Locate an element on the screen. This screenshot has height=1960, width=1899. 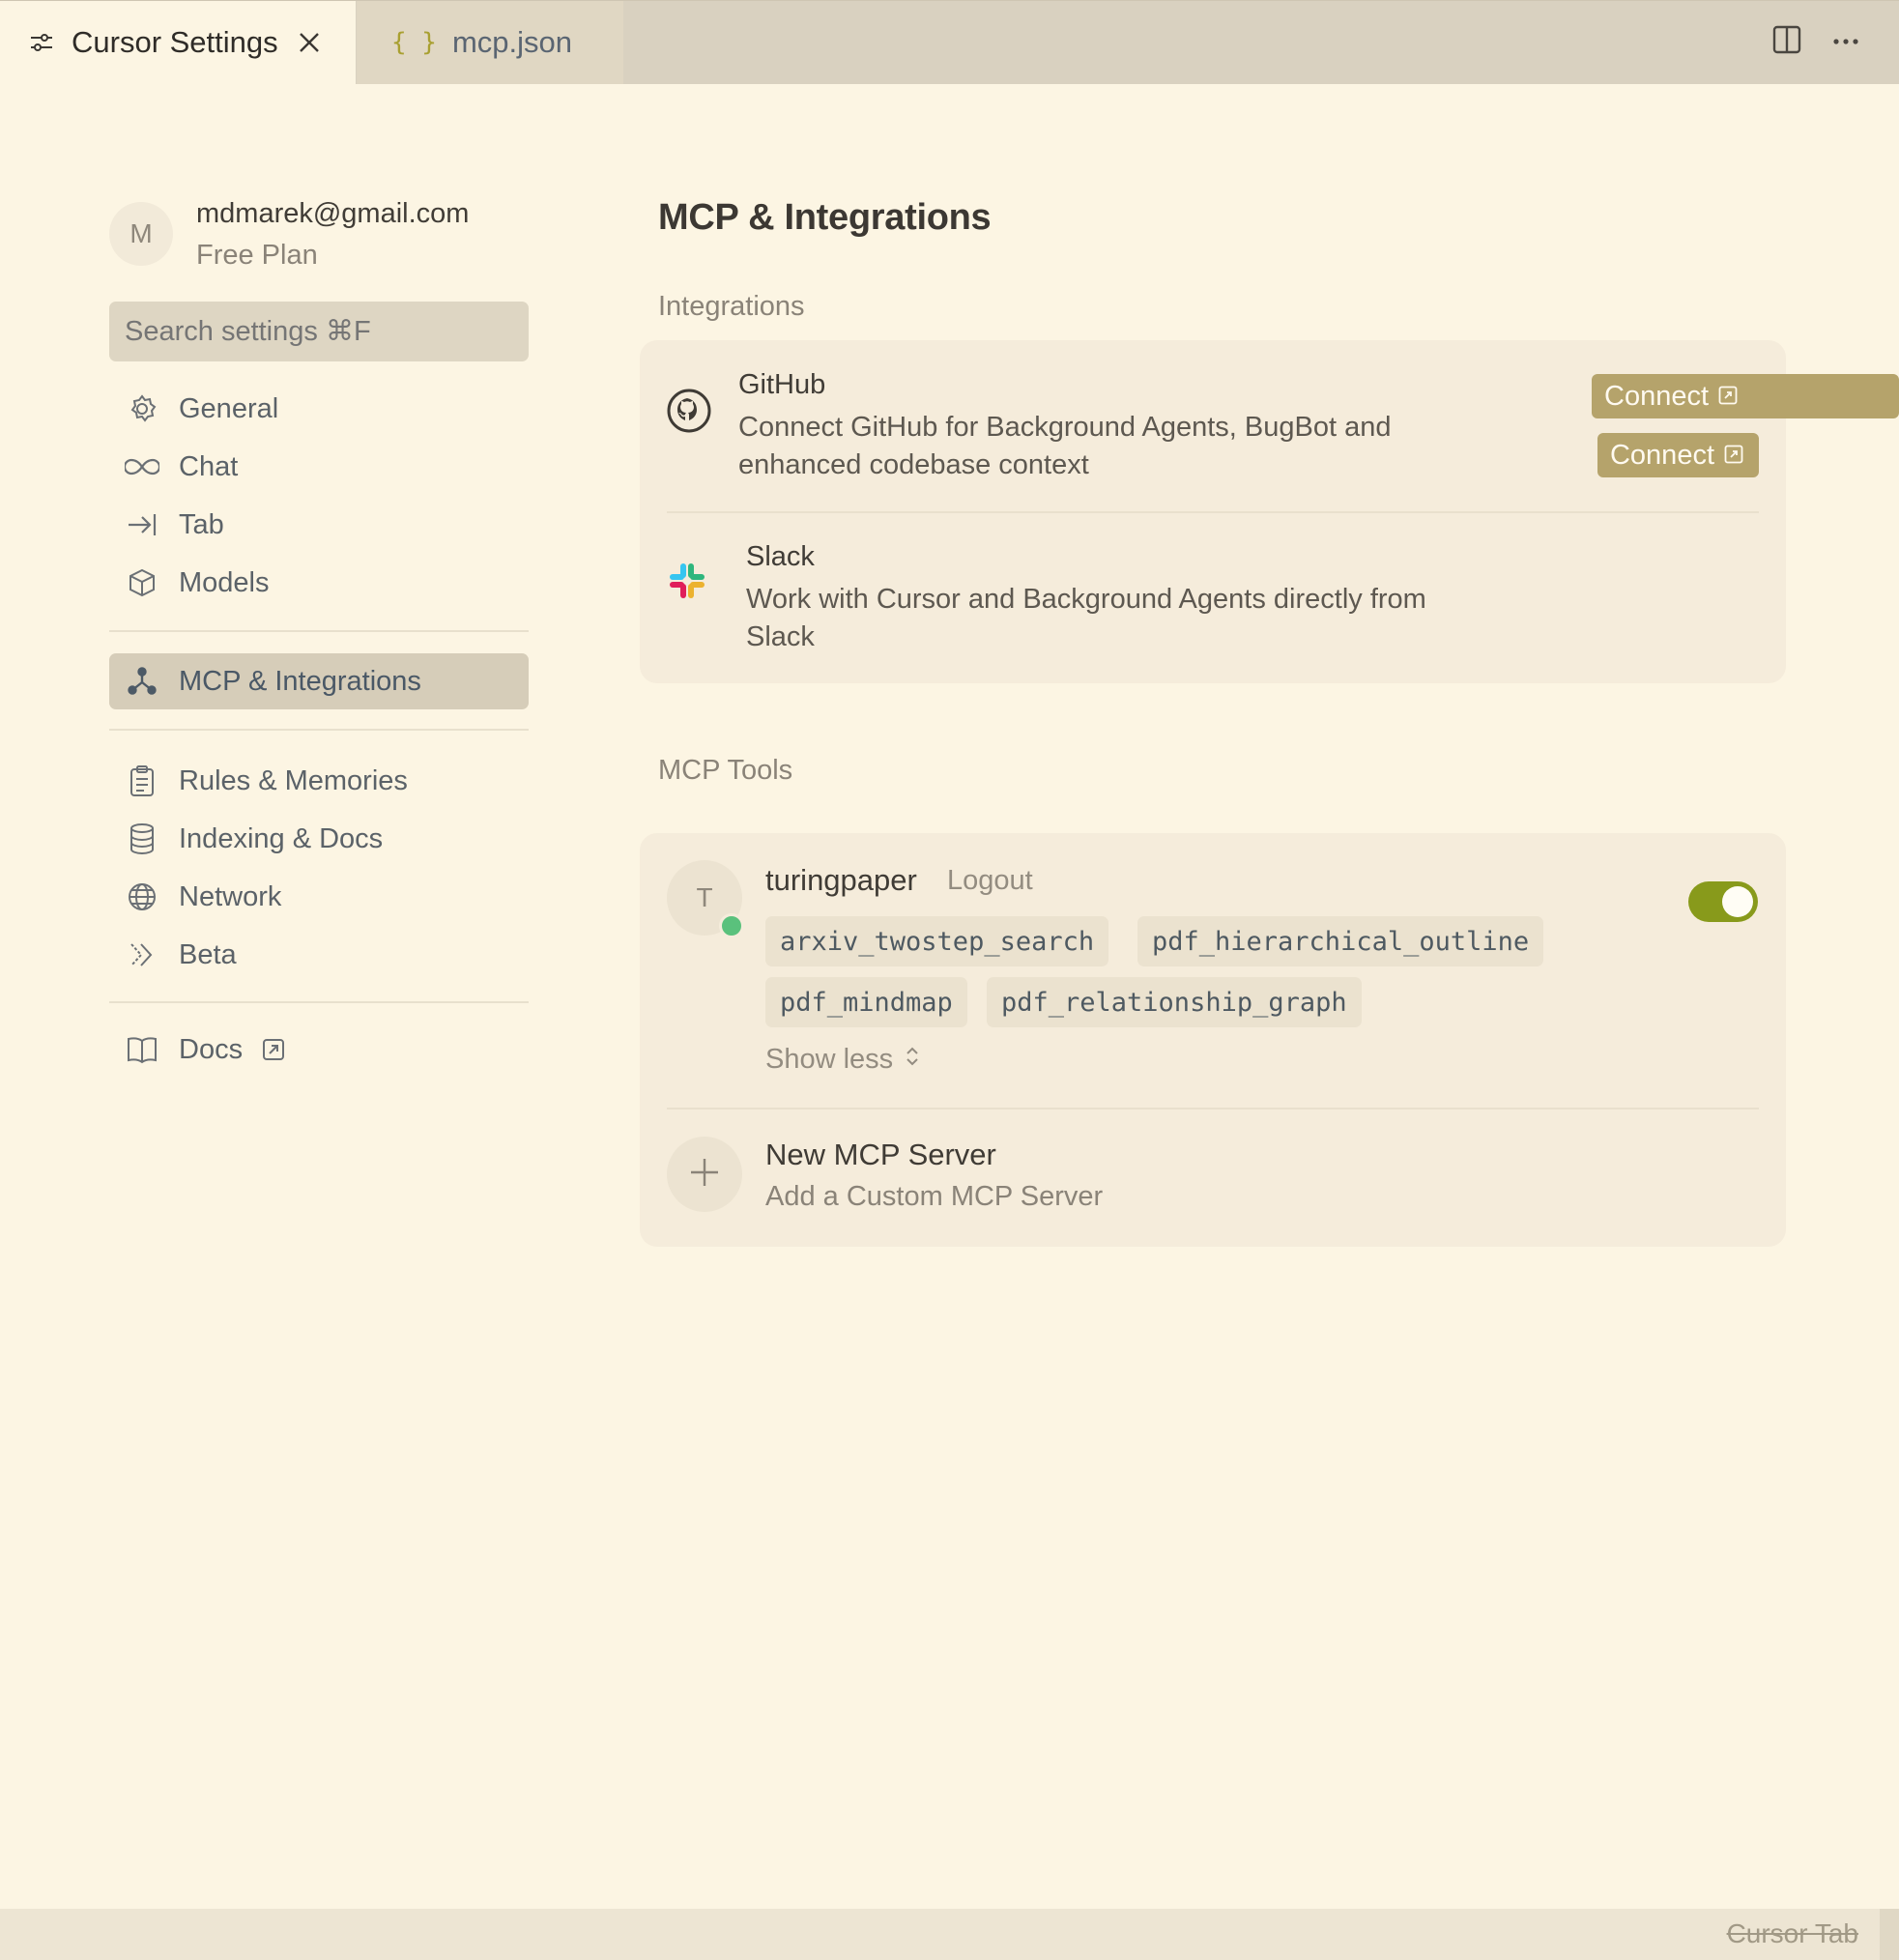
integration-name: Slack is located at coordinates (781, 556).